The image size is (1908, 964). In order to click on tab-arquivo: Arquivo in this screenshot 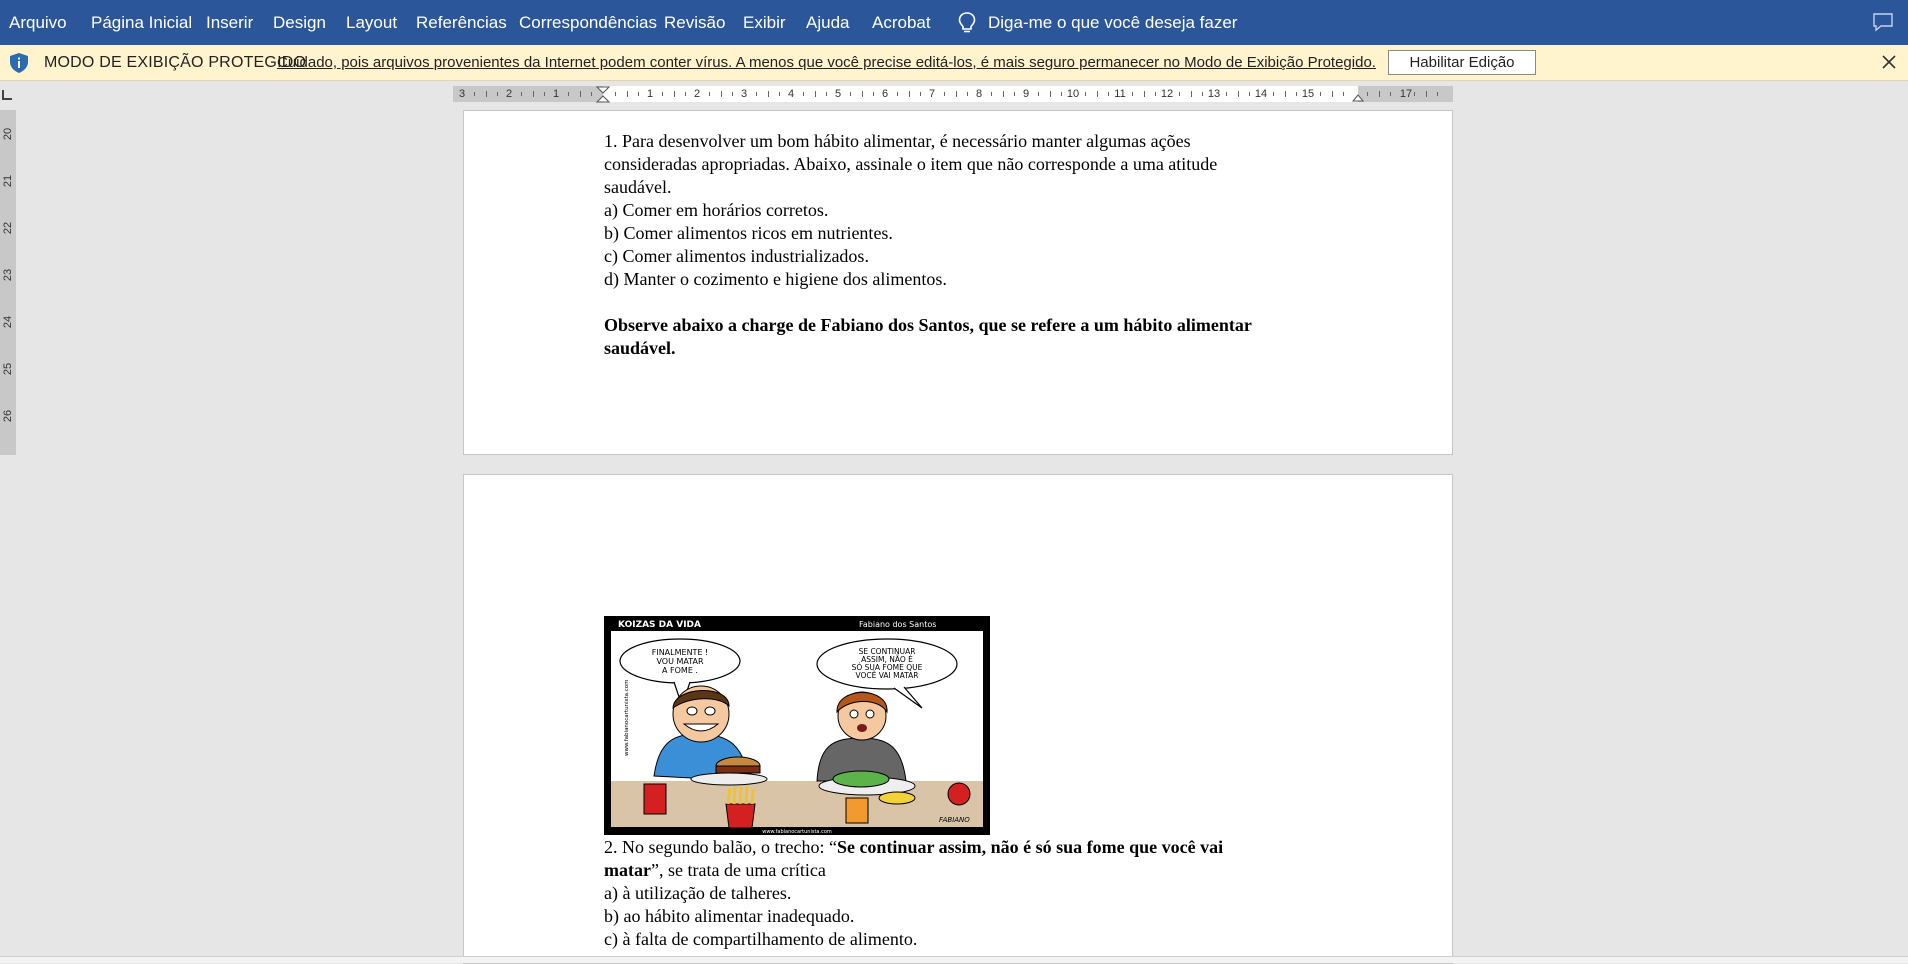, I will do `click(38, 22)`.